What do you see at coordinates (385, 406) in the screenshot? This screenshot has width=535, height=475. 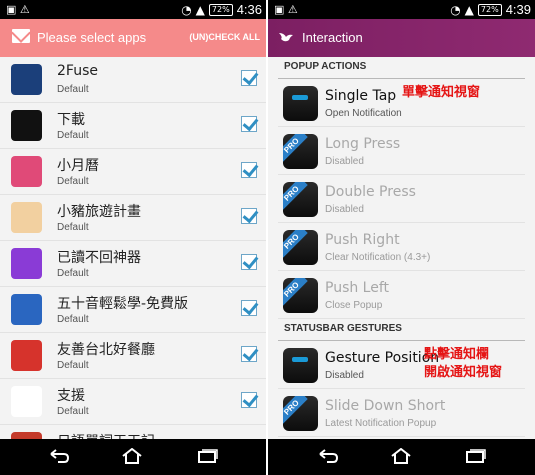 I see `preference-title: Slide Down Short` at bounding box center [385, 406].